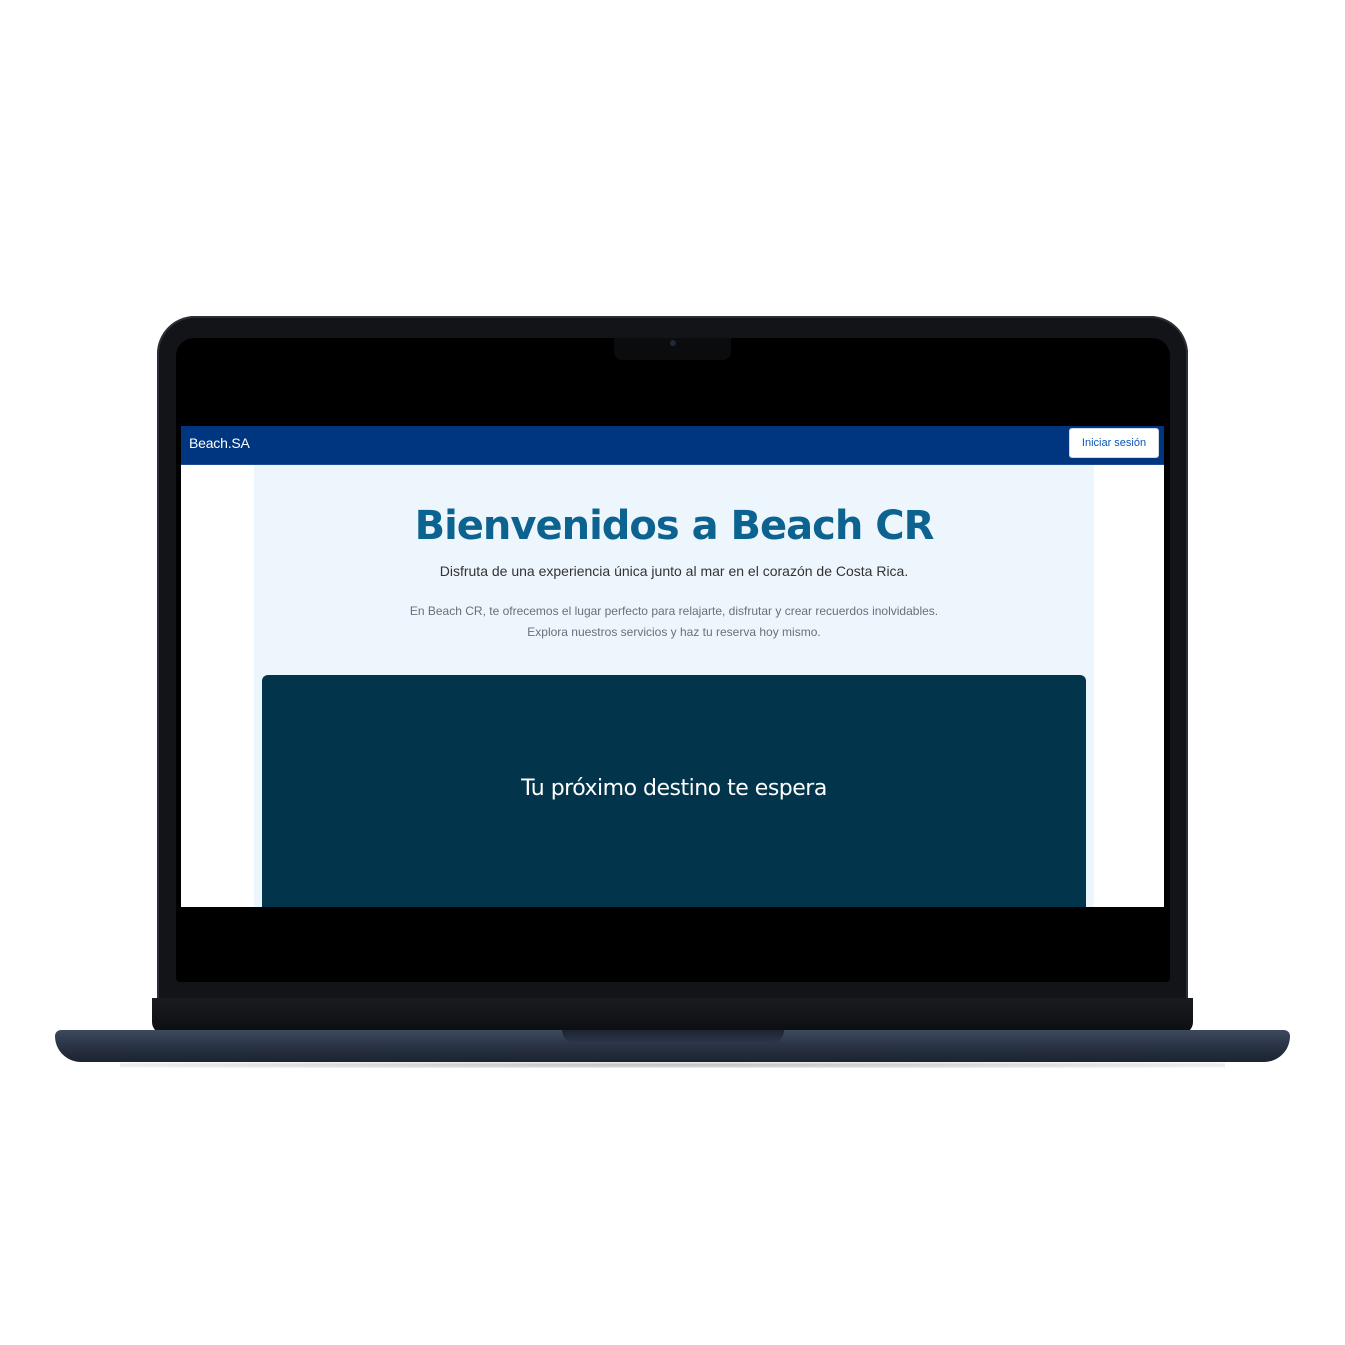  I want to click on laptop-opening-notch, so click(673, 1037).